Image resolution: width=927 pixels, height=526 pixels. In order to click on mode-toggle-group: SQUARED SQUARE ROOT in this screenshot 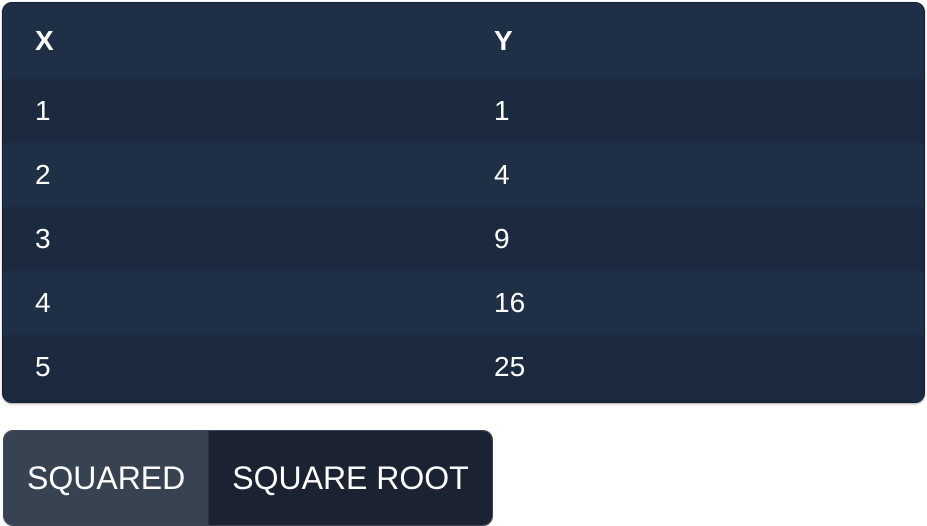, I will do `click(248, 478)`.